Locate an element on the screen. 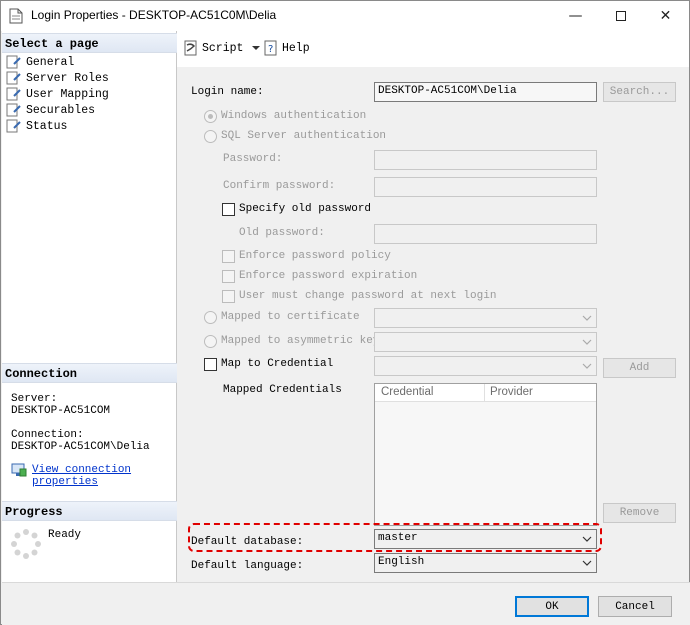  asymmetric-key-combo is located at coordinates (485, 342).